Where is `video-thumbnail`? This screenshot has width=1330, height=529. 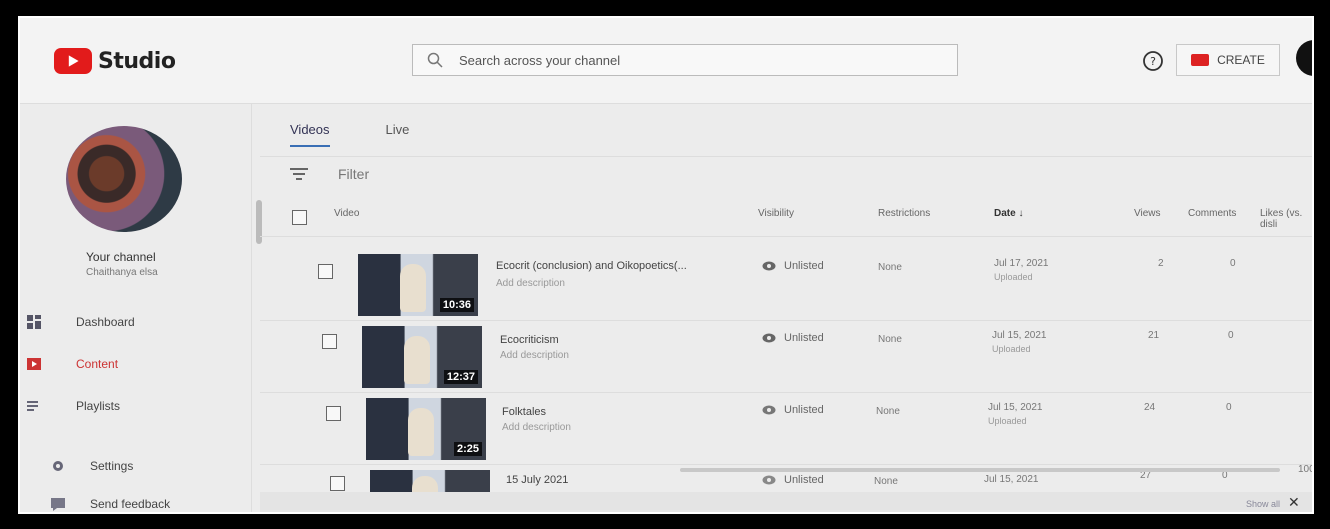
video-thumbnail is located at coordinates (430, 481).